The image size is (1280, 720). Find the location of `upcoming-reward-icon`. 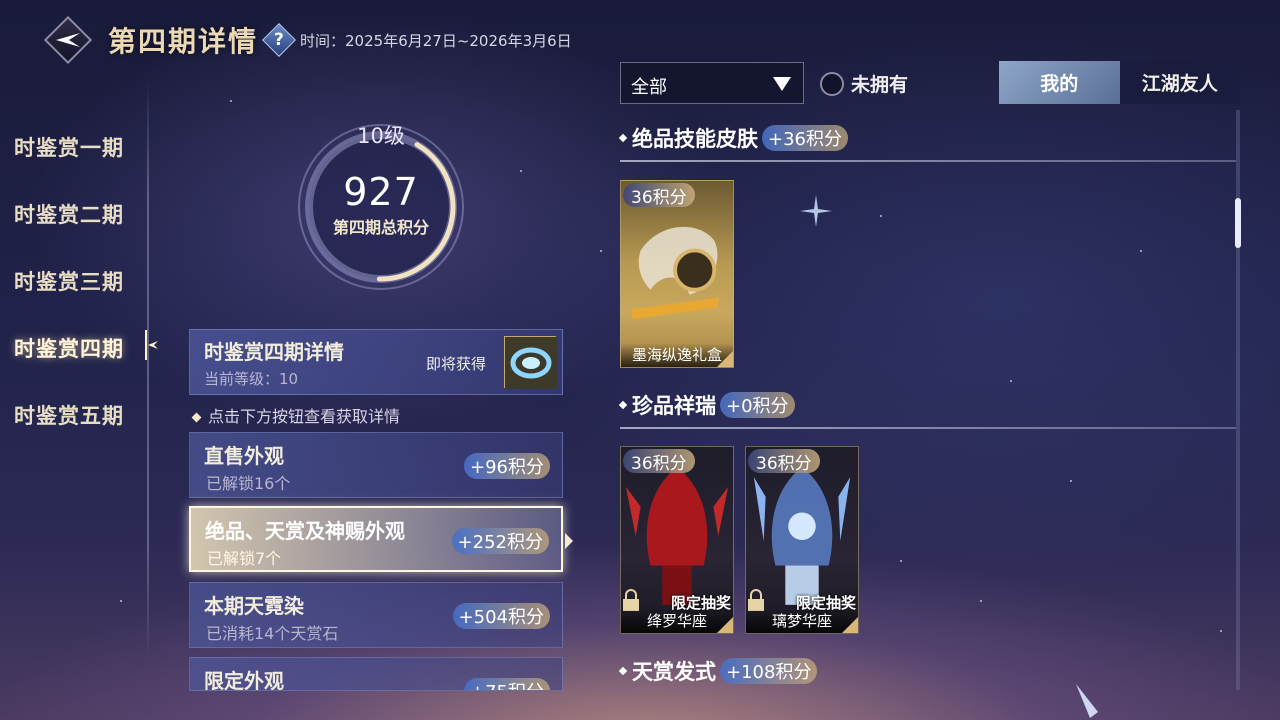

upcoming-reward-icon is located at coordinates (530, 362).